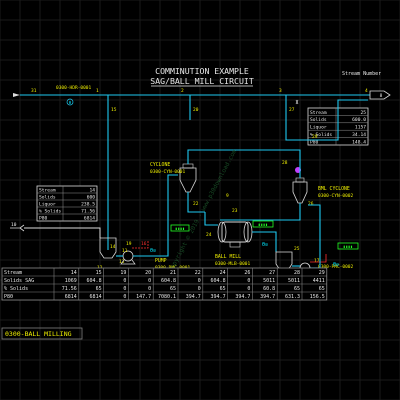 The width and height of the screenshot is (400, 400). Describe the element at coordinates (381, 96) in the screenshot. I see `stream-label-8: 8` at that location.